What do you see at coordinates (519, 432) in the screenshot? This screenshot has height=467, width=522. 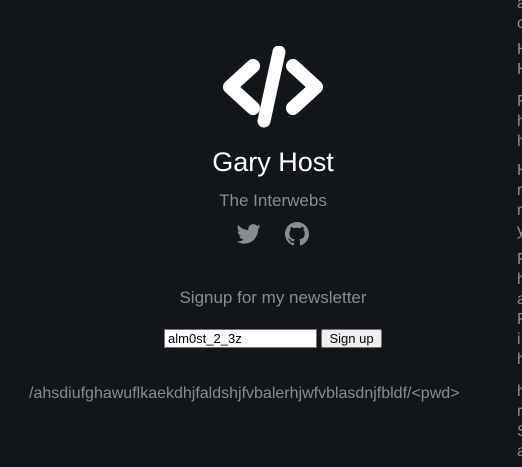 I see `clipped-line: S` at bounding box center [519, 432].